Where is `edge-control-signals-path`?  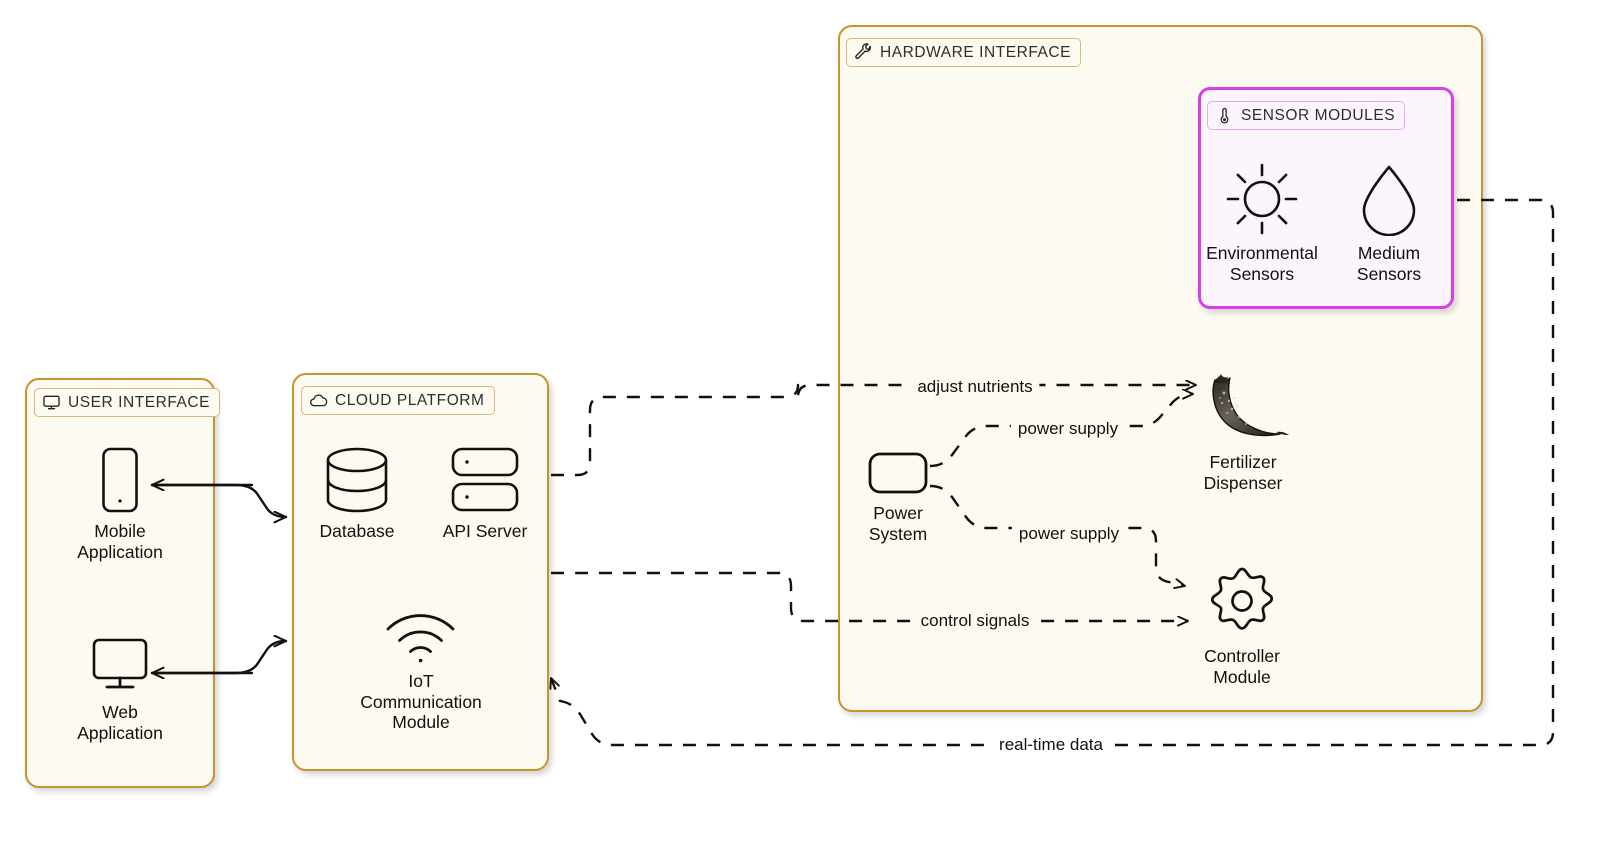 edge-control-signals-path is located at coordinates (869, 596).